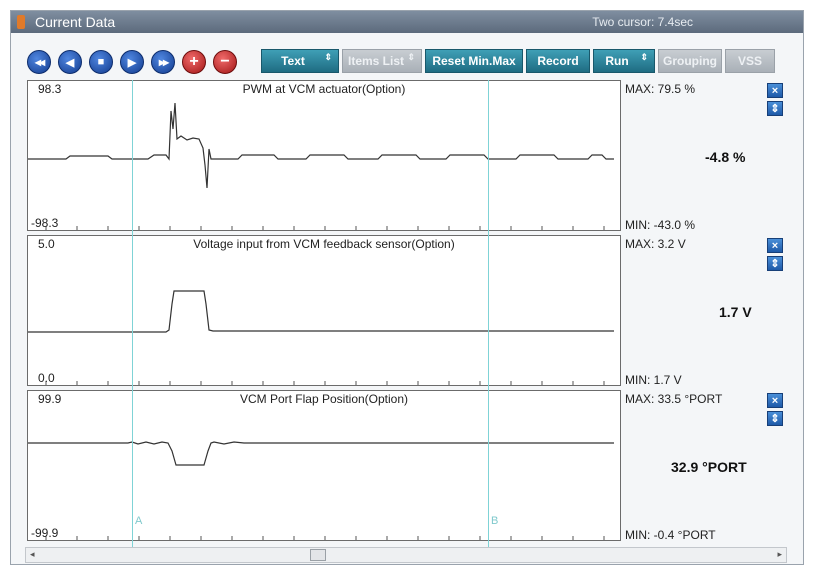 The width and height of the screenshot is (814, 579). I want to click on fast-forward-button: ▶▶, so click(163, 62).